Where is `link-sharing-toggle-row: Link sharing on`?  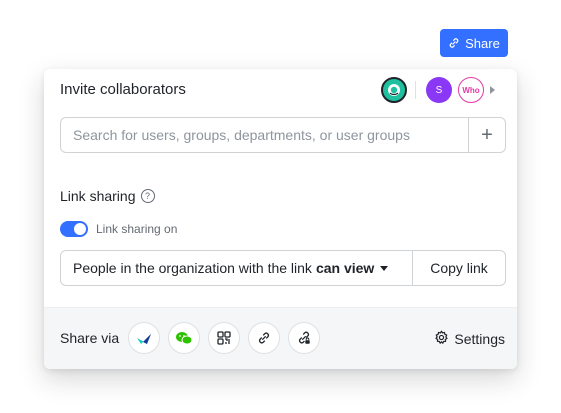
link-sharing-toggle-row: Link sharing on is located at coordinates (118, 229).